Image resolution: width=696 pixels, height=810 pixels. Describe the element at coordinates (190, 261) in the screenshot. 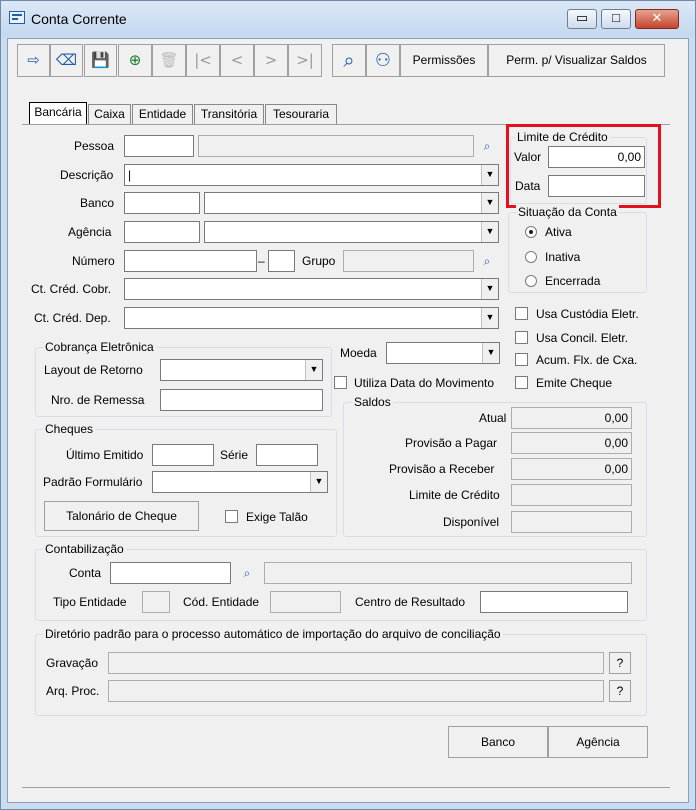

I see `numero-input` at that location.